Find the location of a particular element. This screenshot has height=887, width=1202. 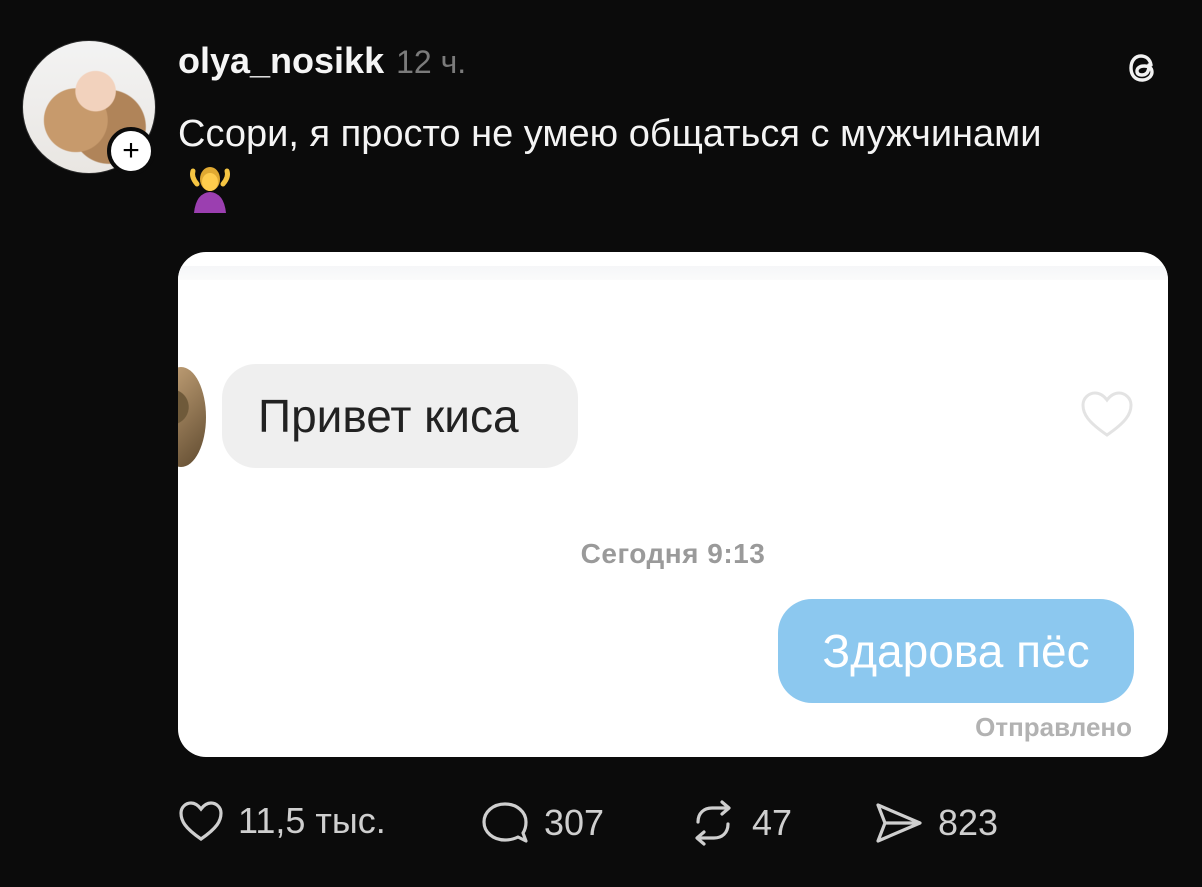

message-like-heart-icon is located at coordinates (1107, 414).